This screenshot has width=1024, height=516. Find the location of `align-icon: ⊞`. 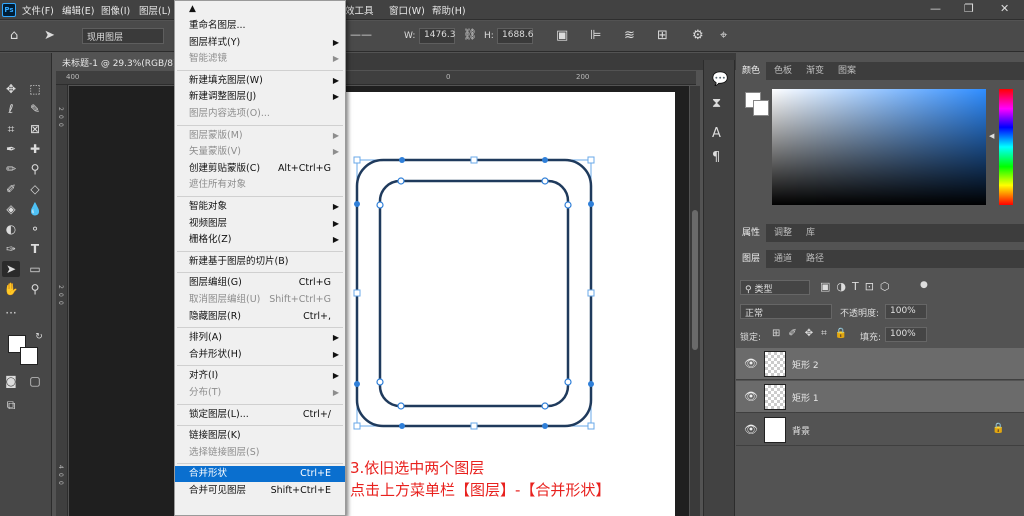

align-icon: ⊞ is located at coordinates (662, 35).